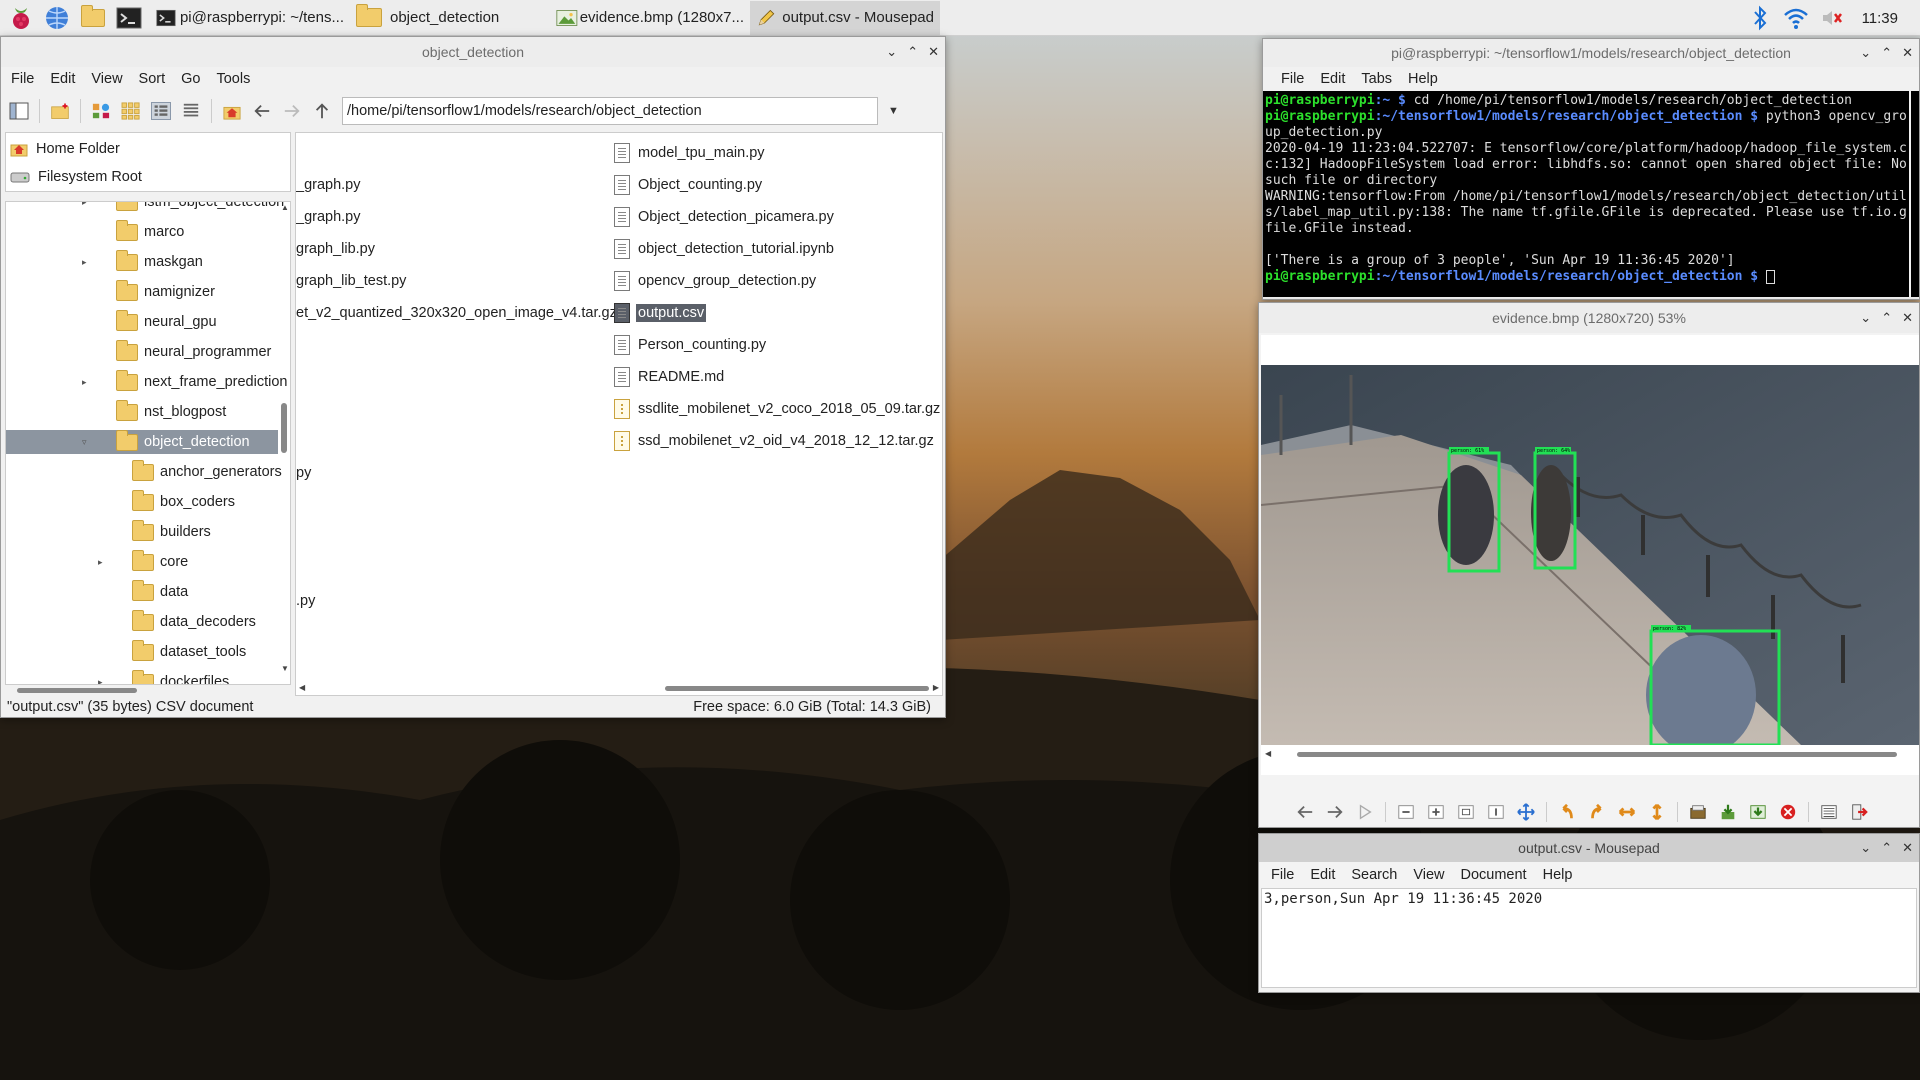 The image size is (1920, 1080). Describe the element at coordinates (1915, 194) in the screenshot. I see `terminal-scrollbar` at that location.